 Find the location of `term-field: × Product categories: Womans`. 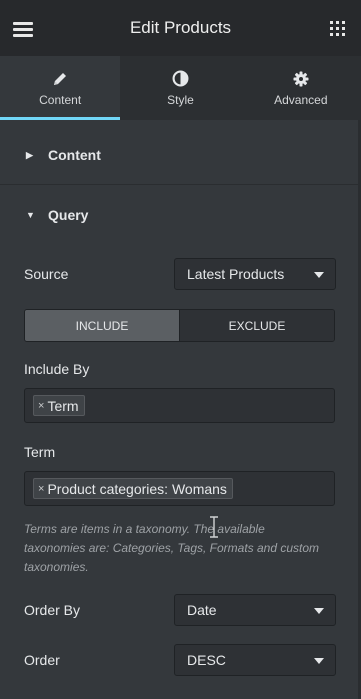

term-field: × Product categories: Womans is located at coordinates (179, 488).